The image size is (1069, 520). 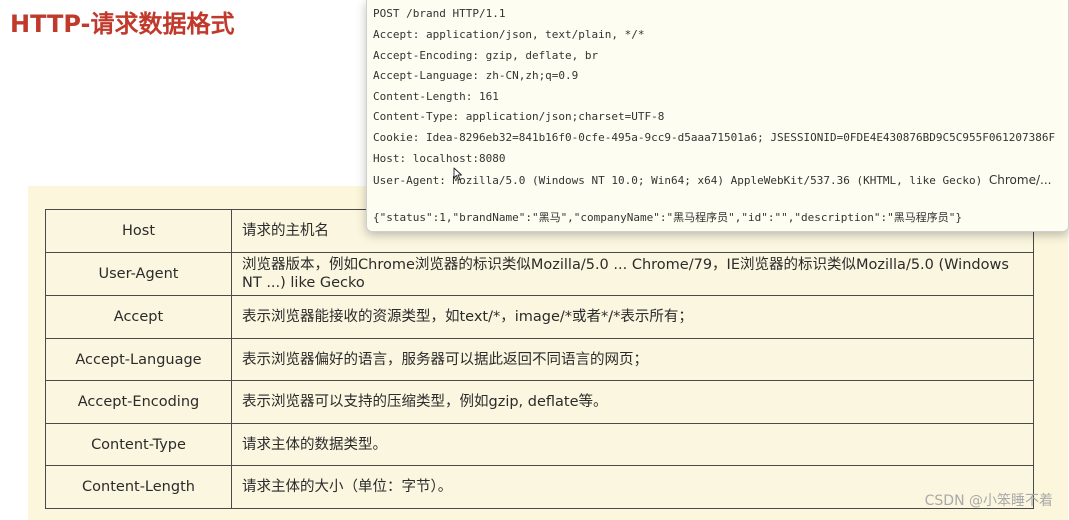 I want to click on header-line-content-length: Content-Length: 161, so click(x=436, y=96).